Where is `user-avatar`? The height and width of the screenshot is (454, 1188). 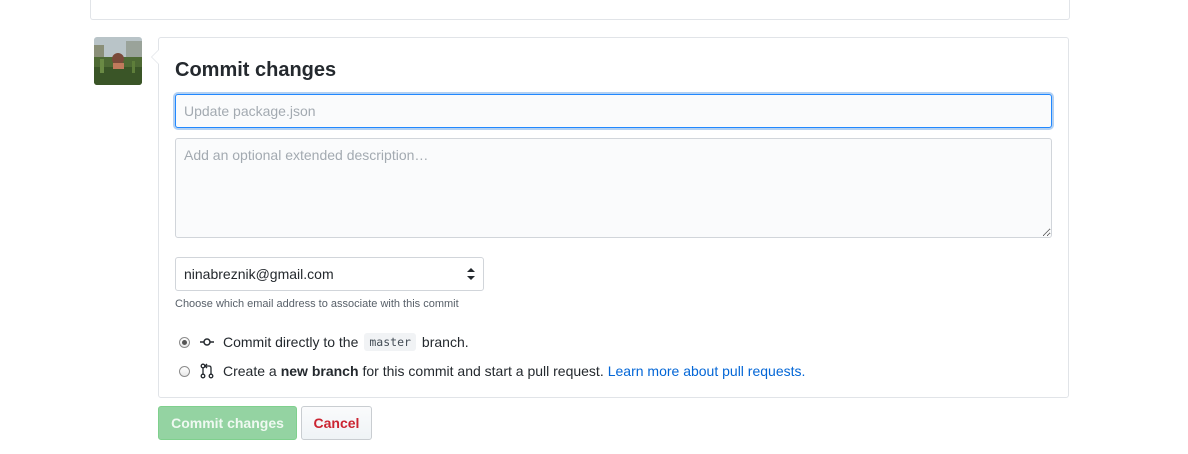
user-avatar is located at coordinates (118, 61).